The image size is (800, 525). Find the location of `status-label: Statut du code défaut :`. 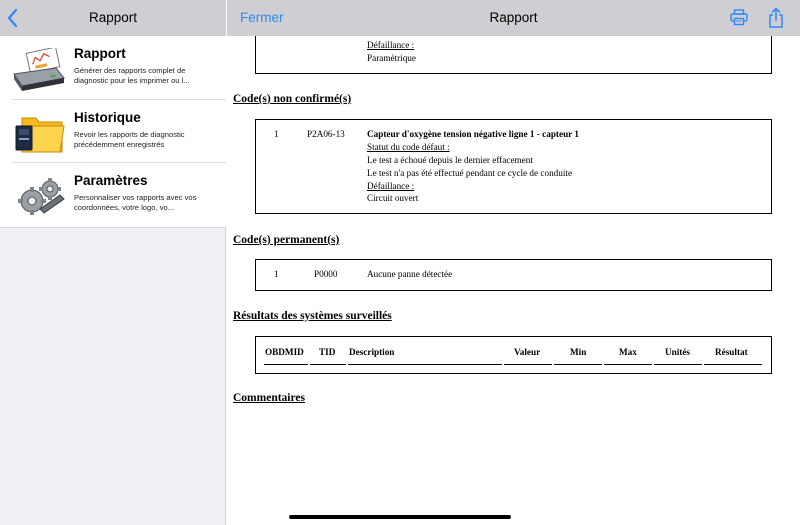

status-label: Statut du code défaut : is located at coordinates (408, 147).